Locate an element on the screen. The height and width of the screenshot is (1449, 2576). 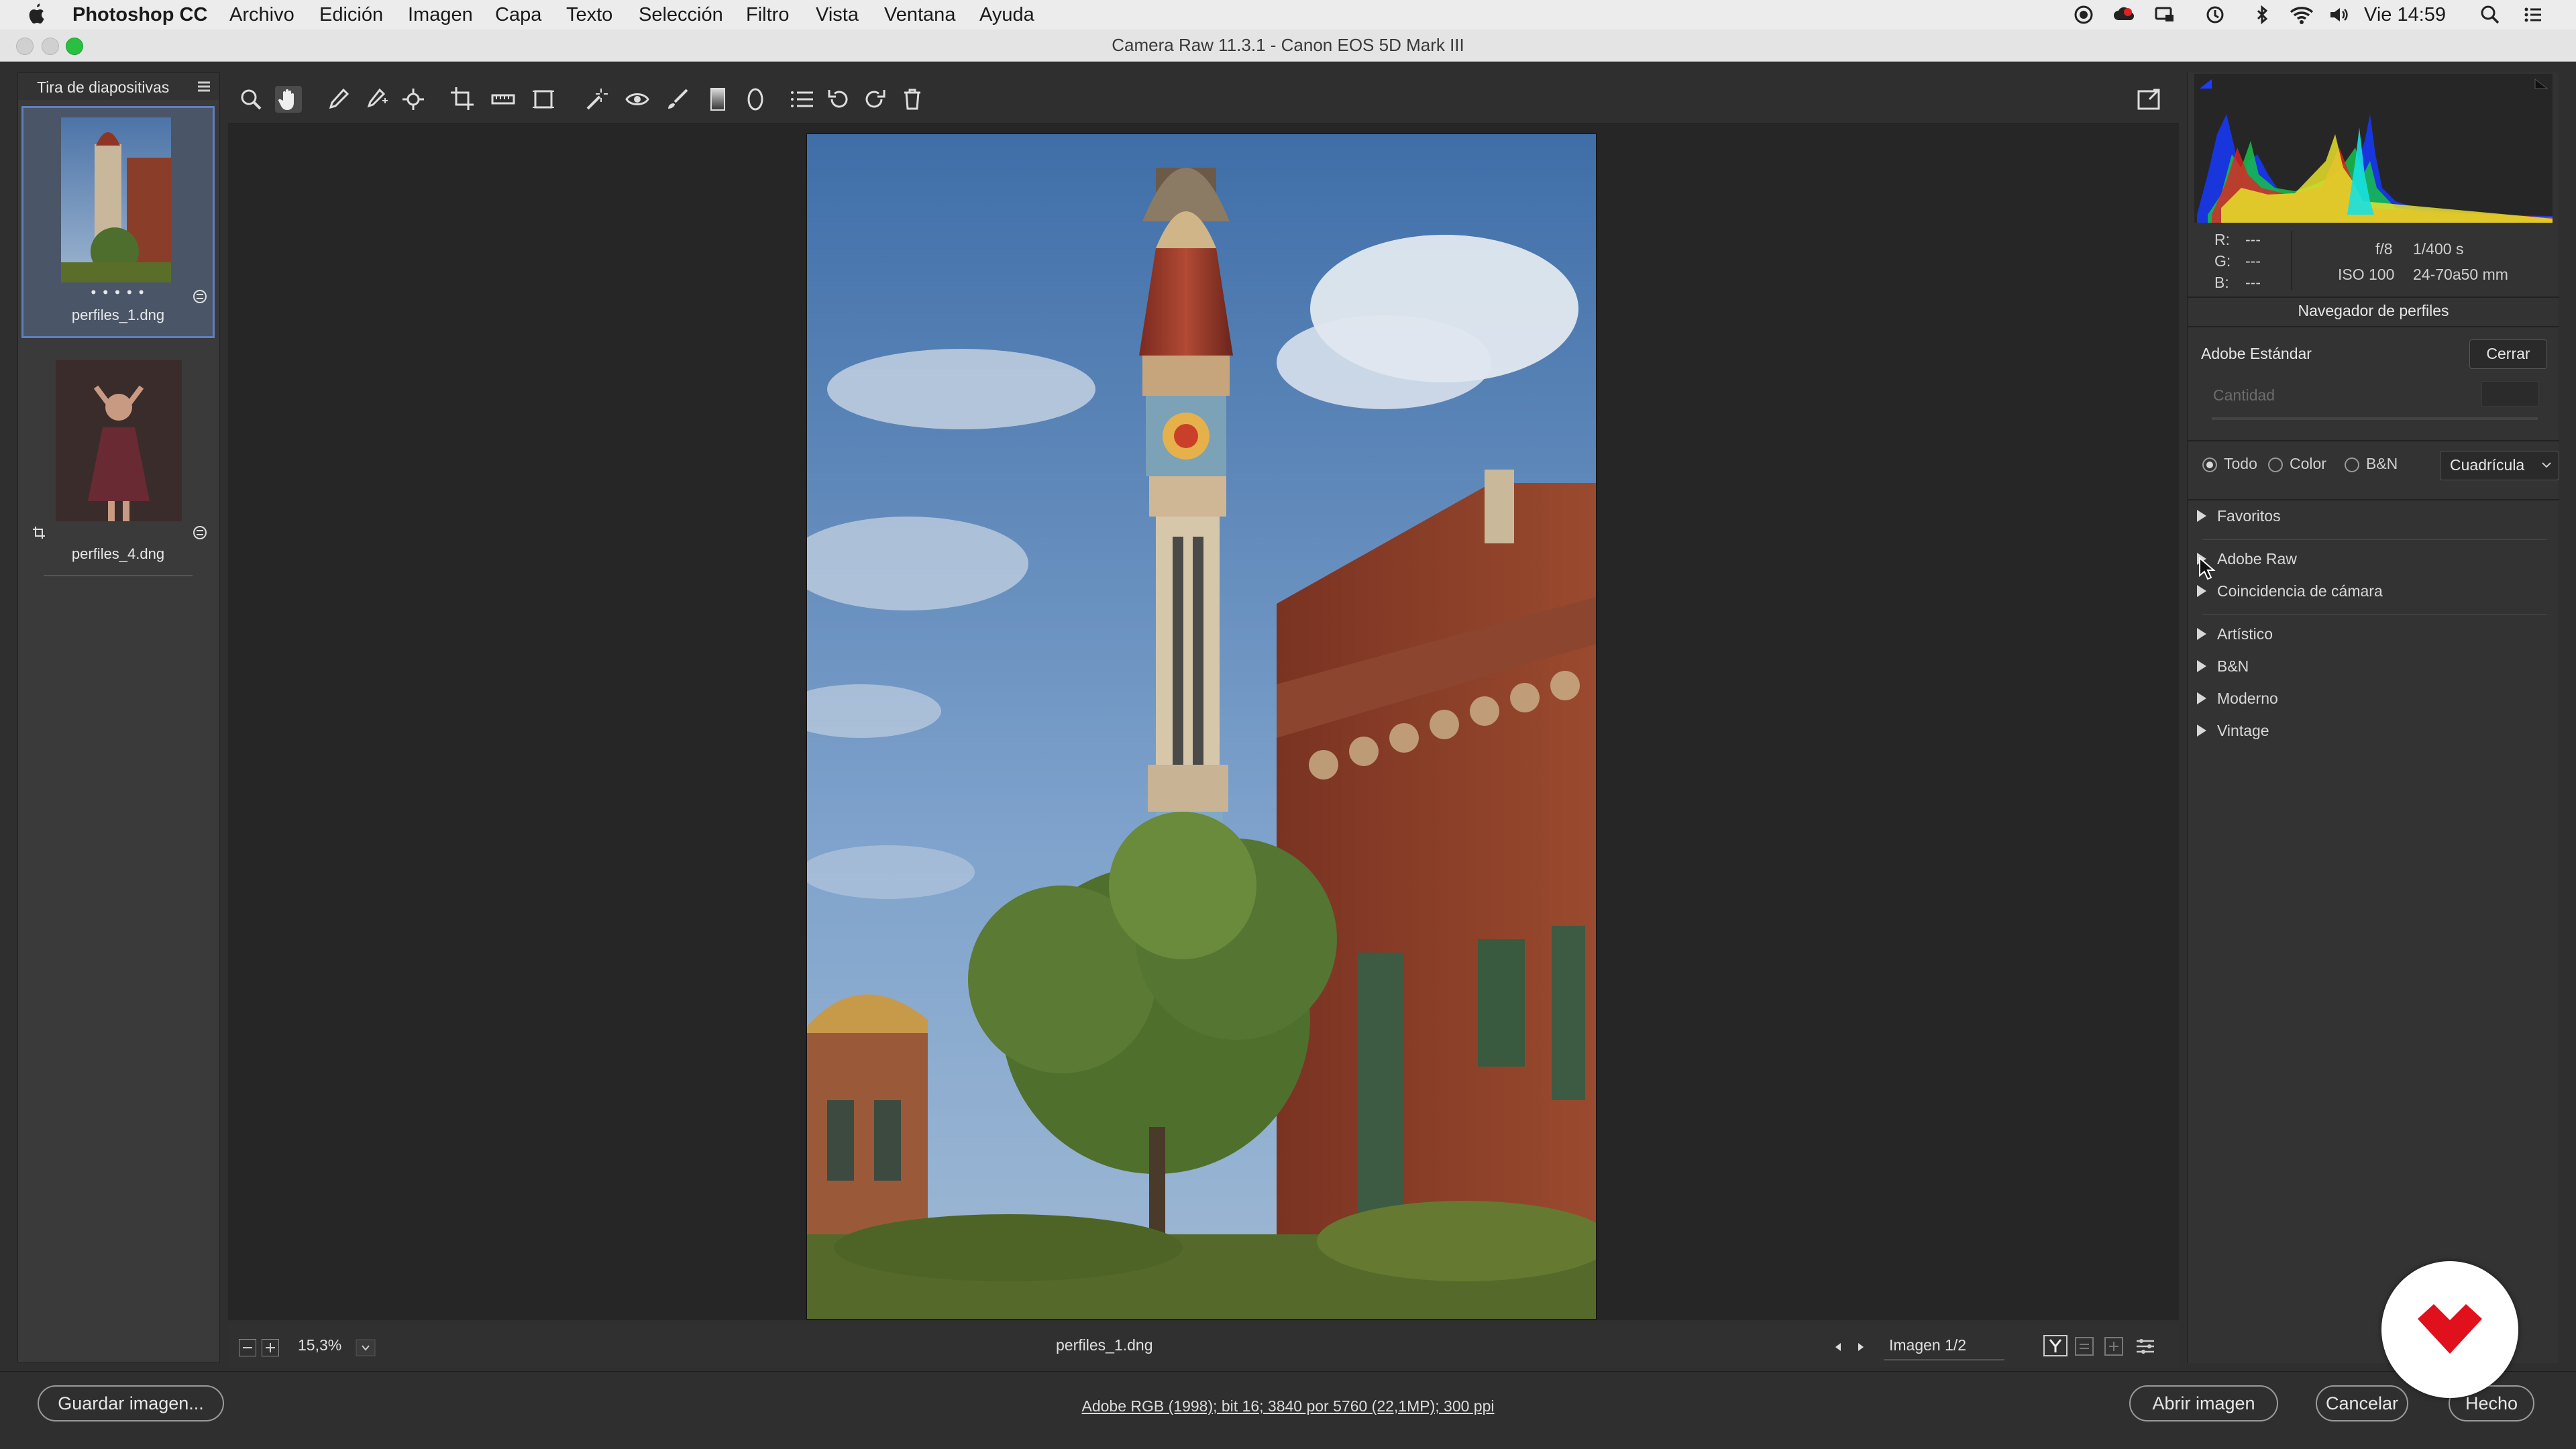
next-image-icon is located at coordinates (1861, 1347).